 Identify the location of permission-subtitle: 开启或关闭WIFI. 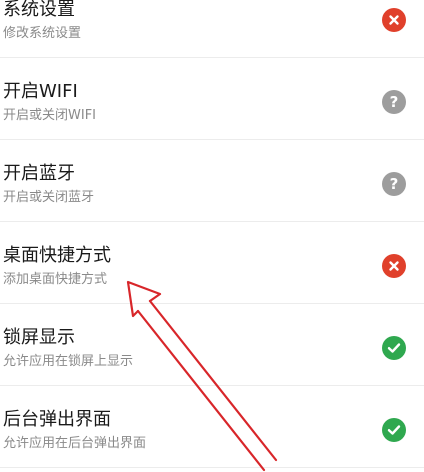
(49, 115).